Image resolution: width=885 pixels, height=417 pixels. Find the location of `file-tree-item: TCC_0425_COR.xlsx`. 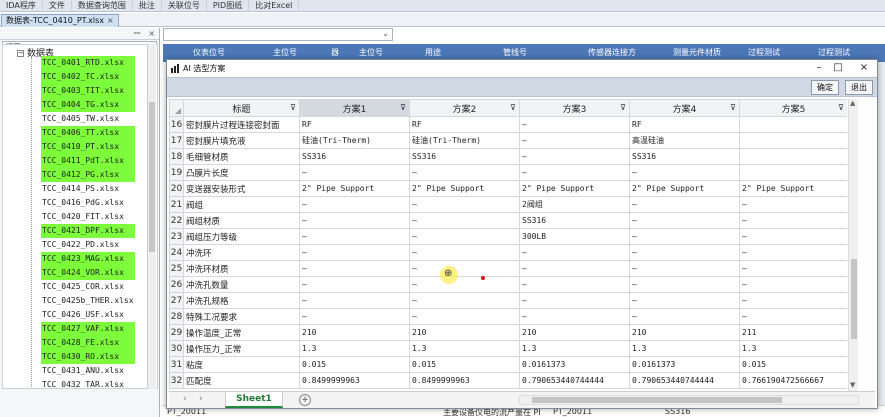

file-tree-item: TCC_0425_COR.xlsx is located at coordinates (88, 287).